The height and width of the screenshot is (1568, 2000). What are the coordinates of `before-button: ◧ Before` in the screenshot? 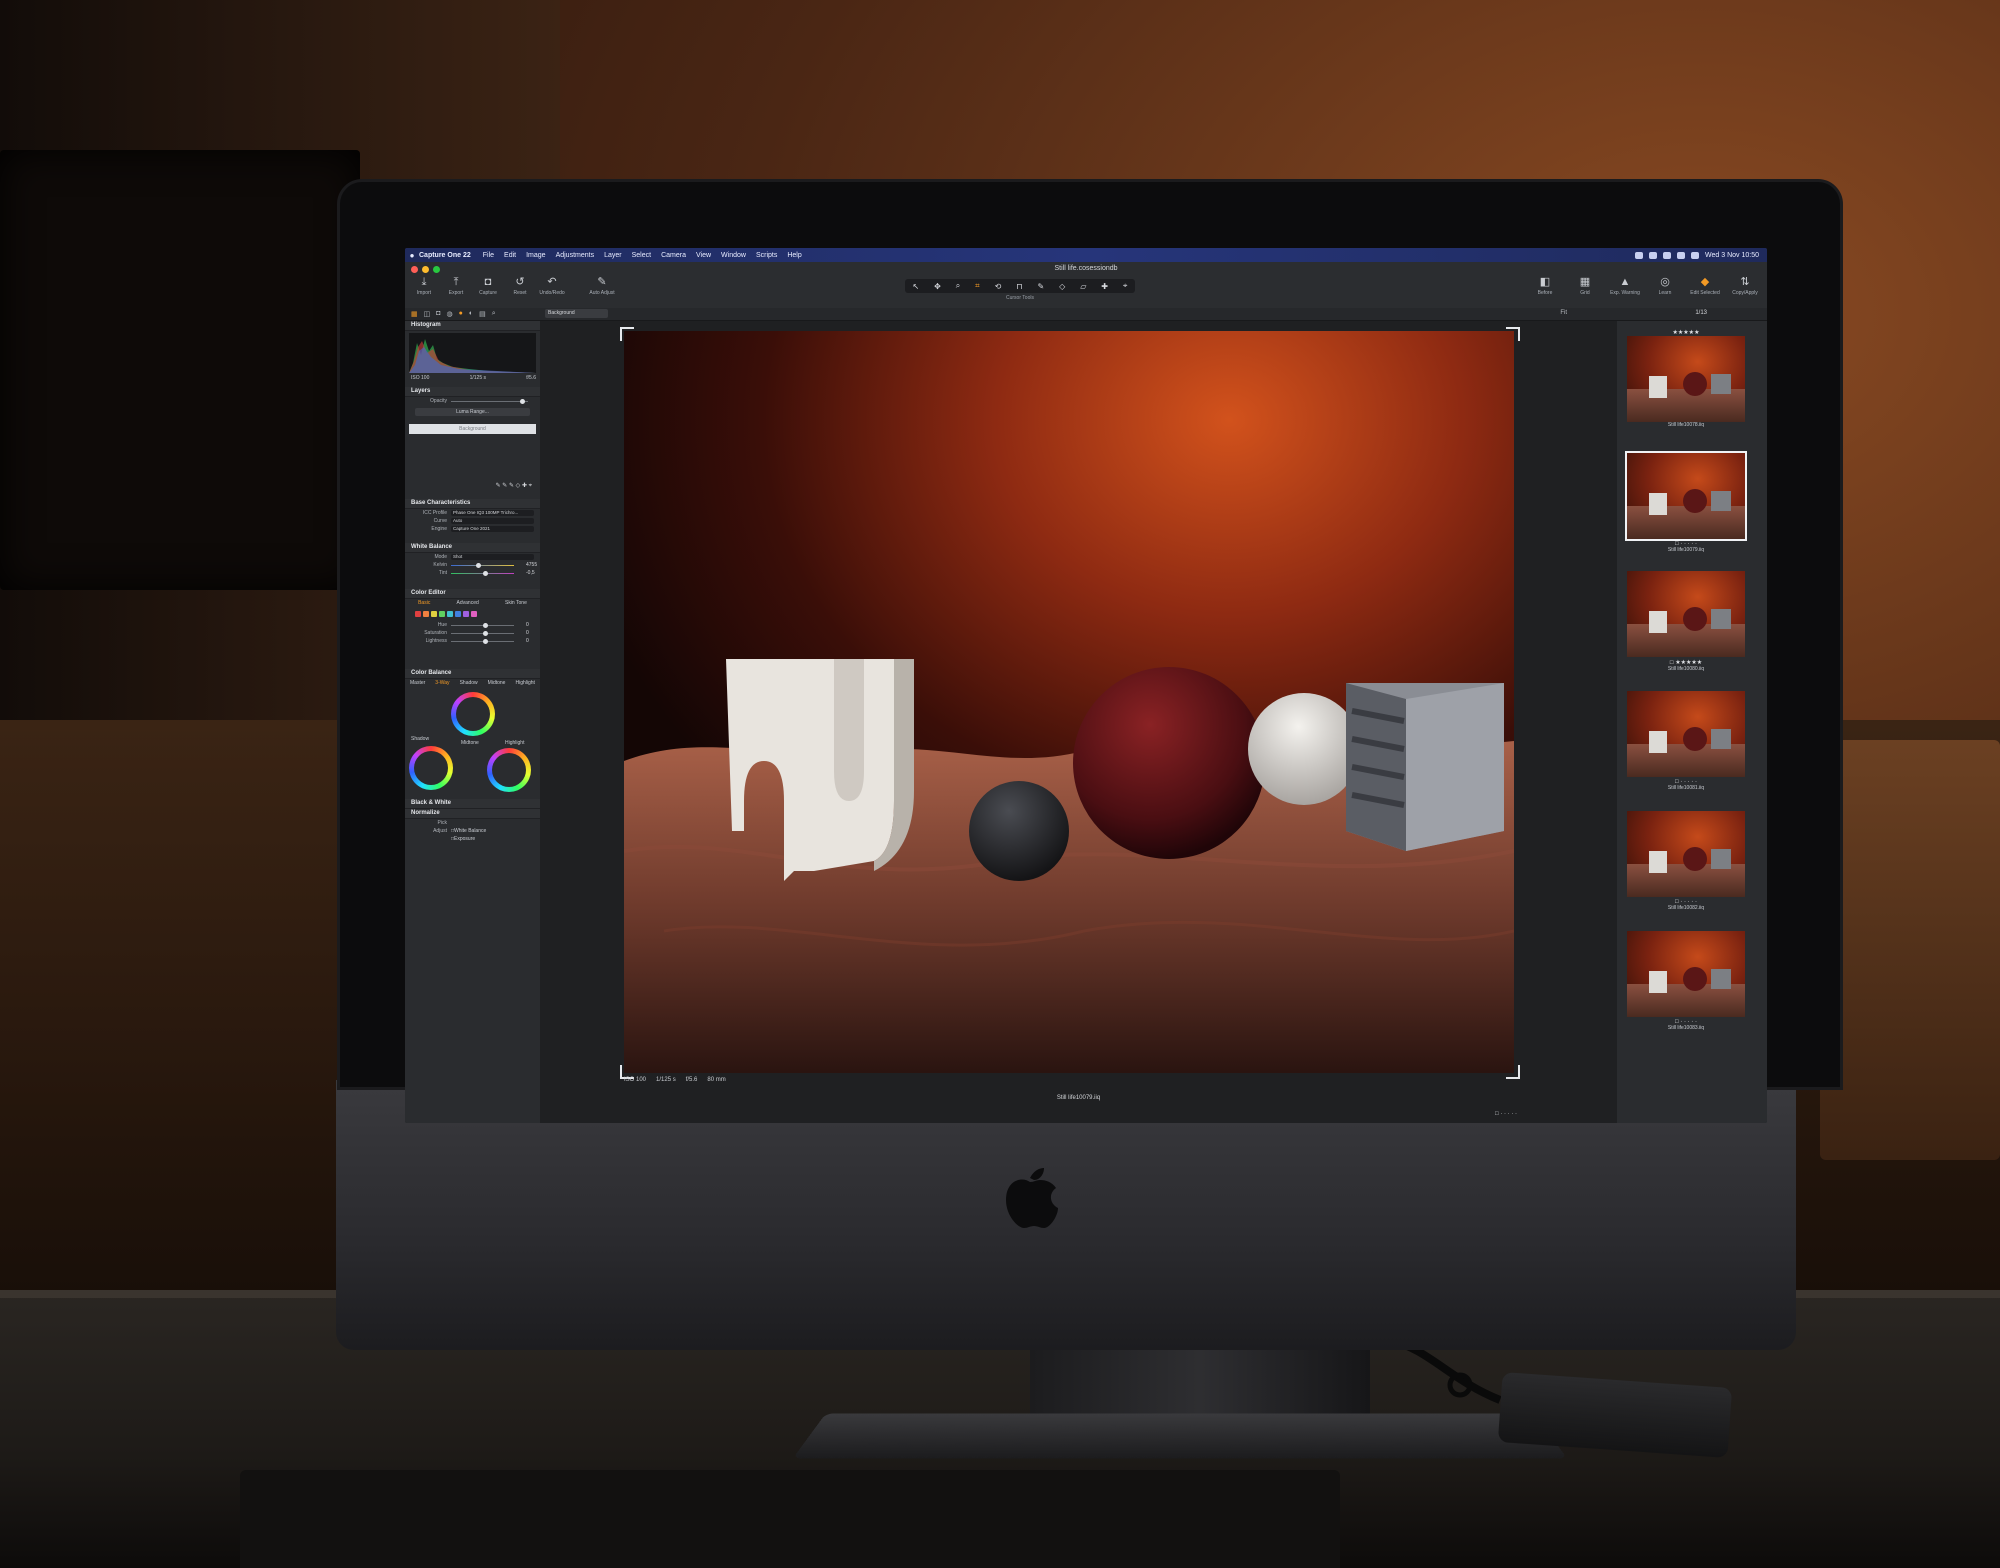 It's located at (1545, 286).